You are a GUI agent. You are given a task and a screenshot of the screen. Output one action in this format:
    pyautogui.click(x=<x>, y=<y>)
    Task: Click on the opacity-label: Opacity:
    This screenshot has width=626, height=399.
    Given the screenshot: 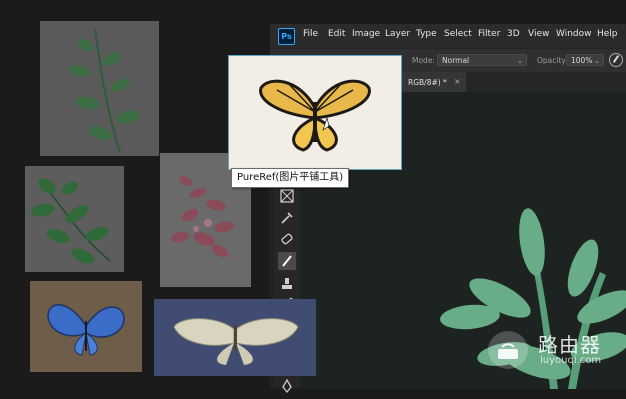 What is the action you would take?
    pyautogui.click(x=552, y=60)
    